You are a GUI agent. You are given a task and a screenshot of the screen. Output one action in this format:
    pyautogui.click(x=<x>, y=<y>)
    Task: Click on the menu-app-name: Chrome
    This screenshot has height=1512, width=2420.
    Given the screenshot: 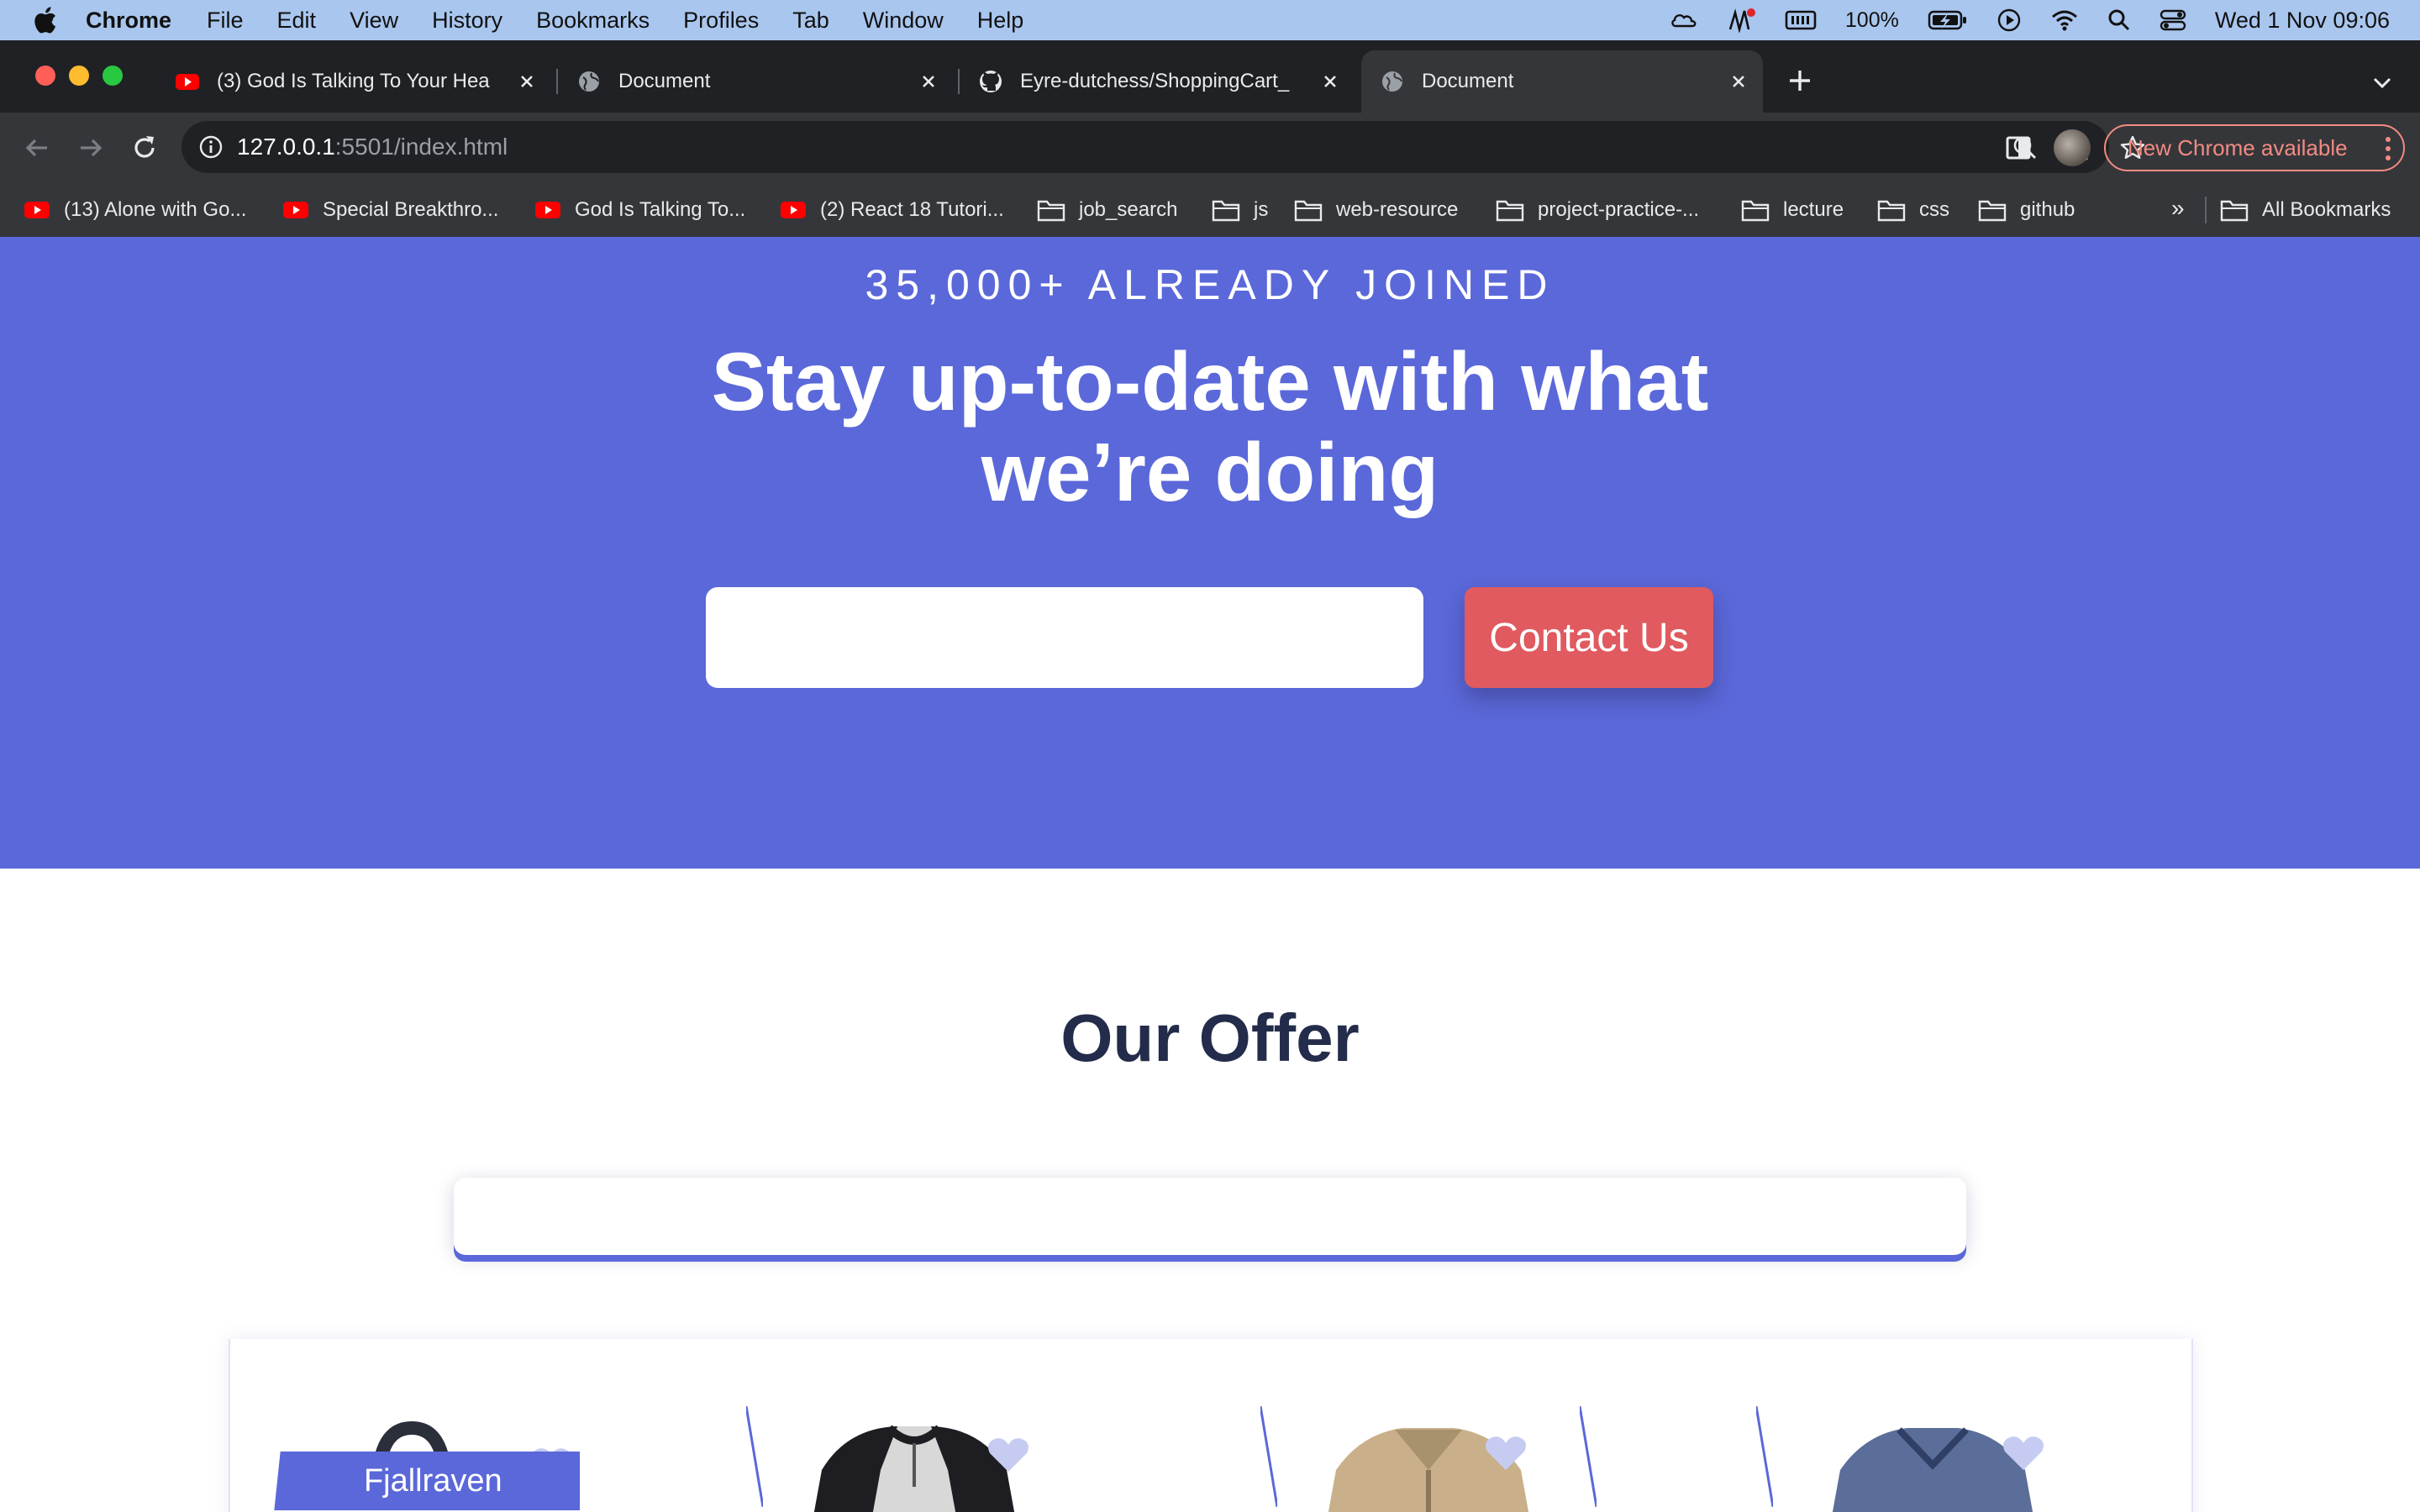 What is the action you would take?
    pyautogui.click(x=128, y=21)
    